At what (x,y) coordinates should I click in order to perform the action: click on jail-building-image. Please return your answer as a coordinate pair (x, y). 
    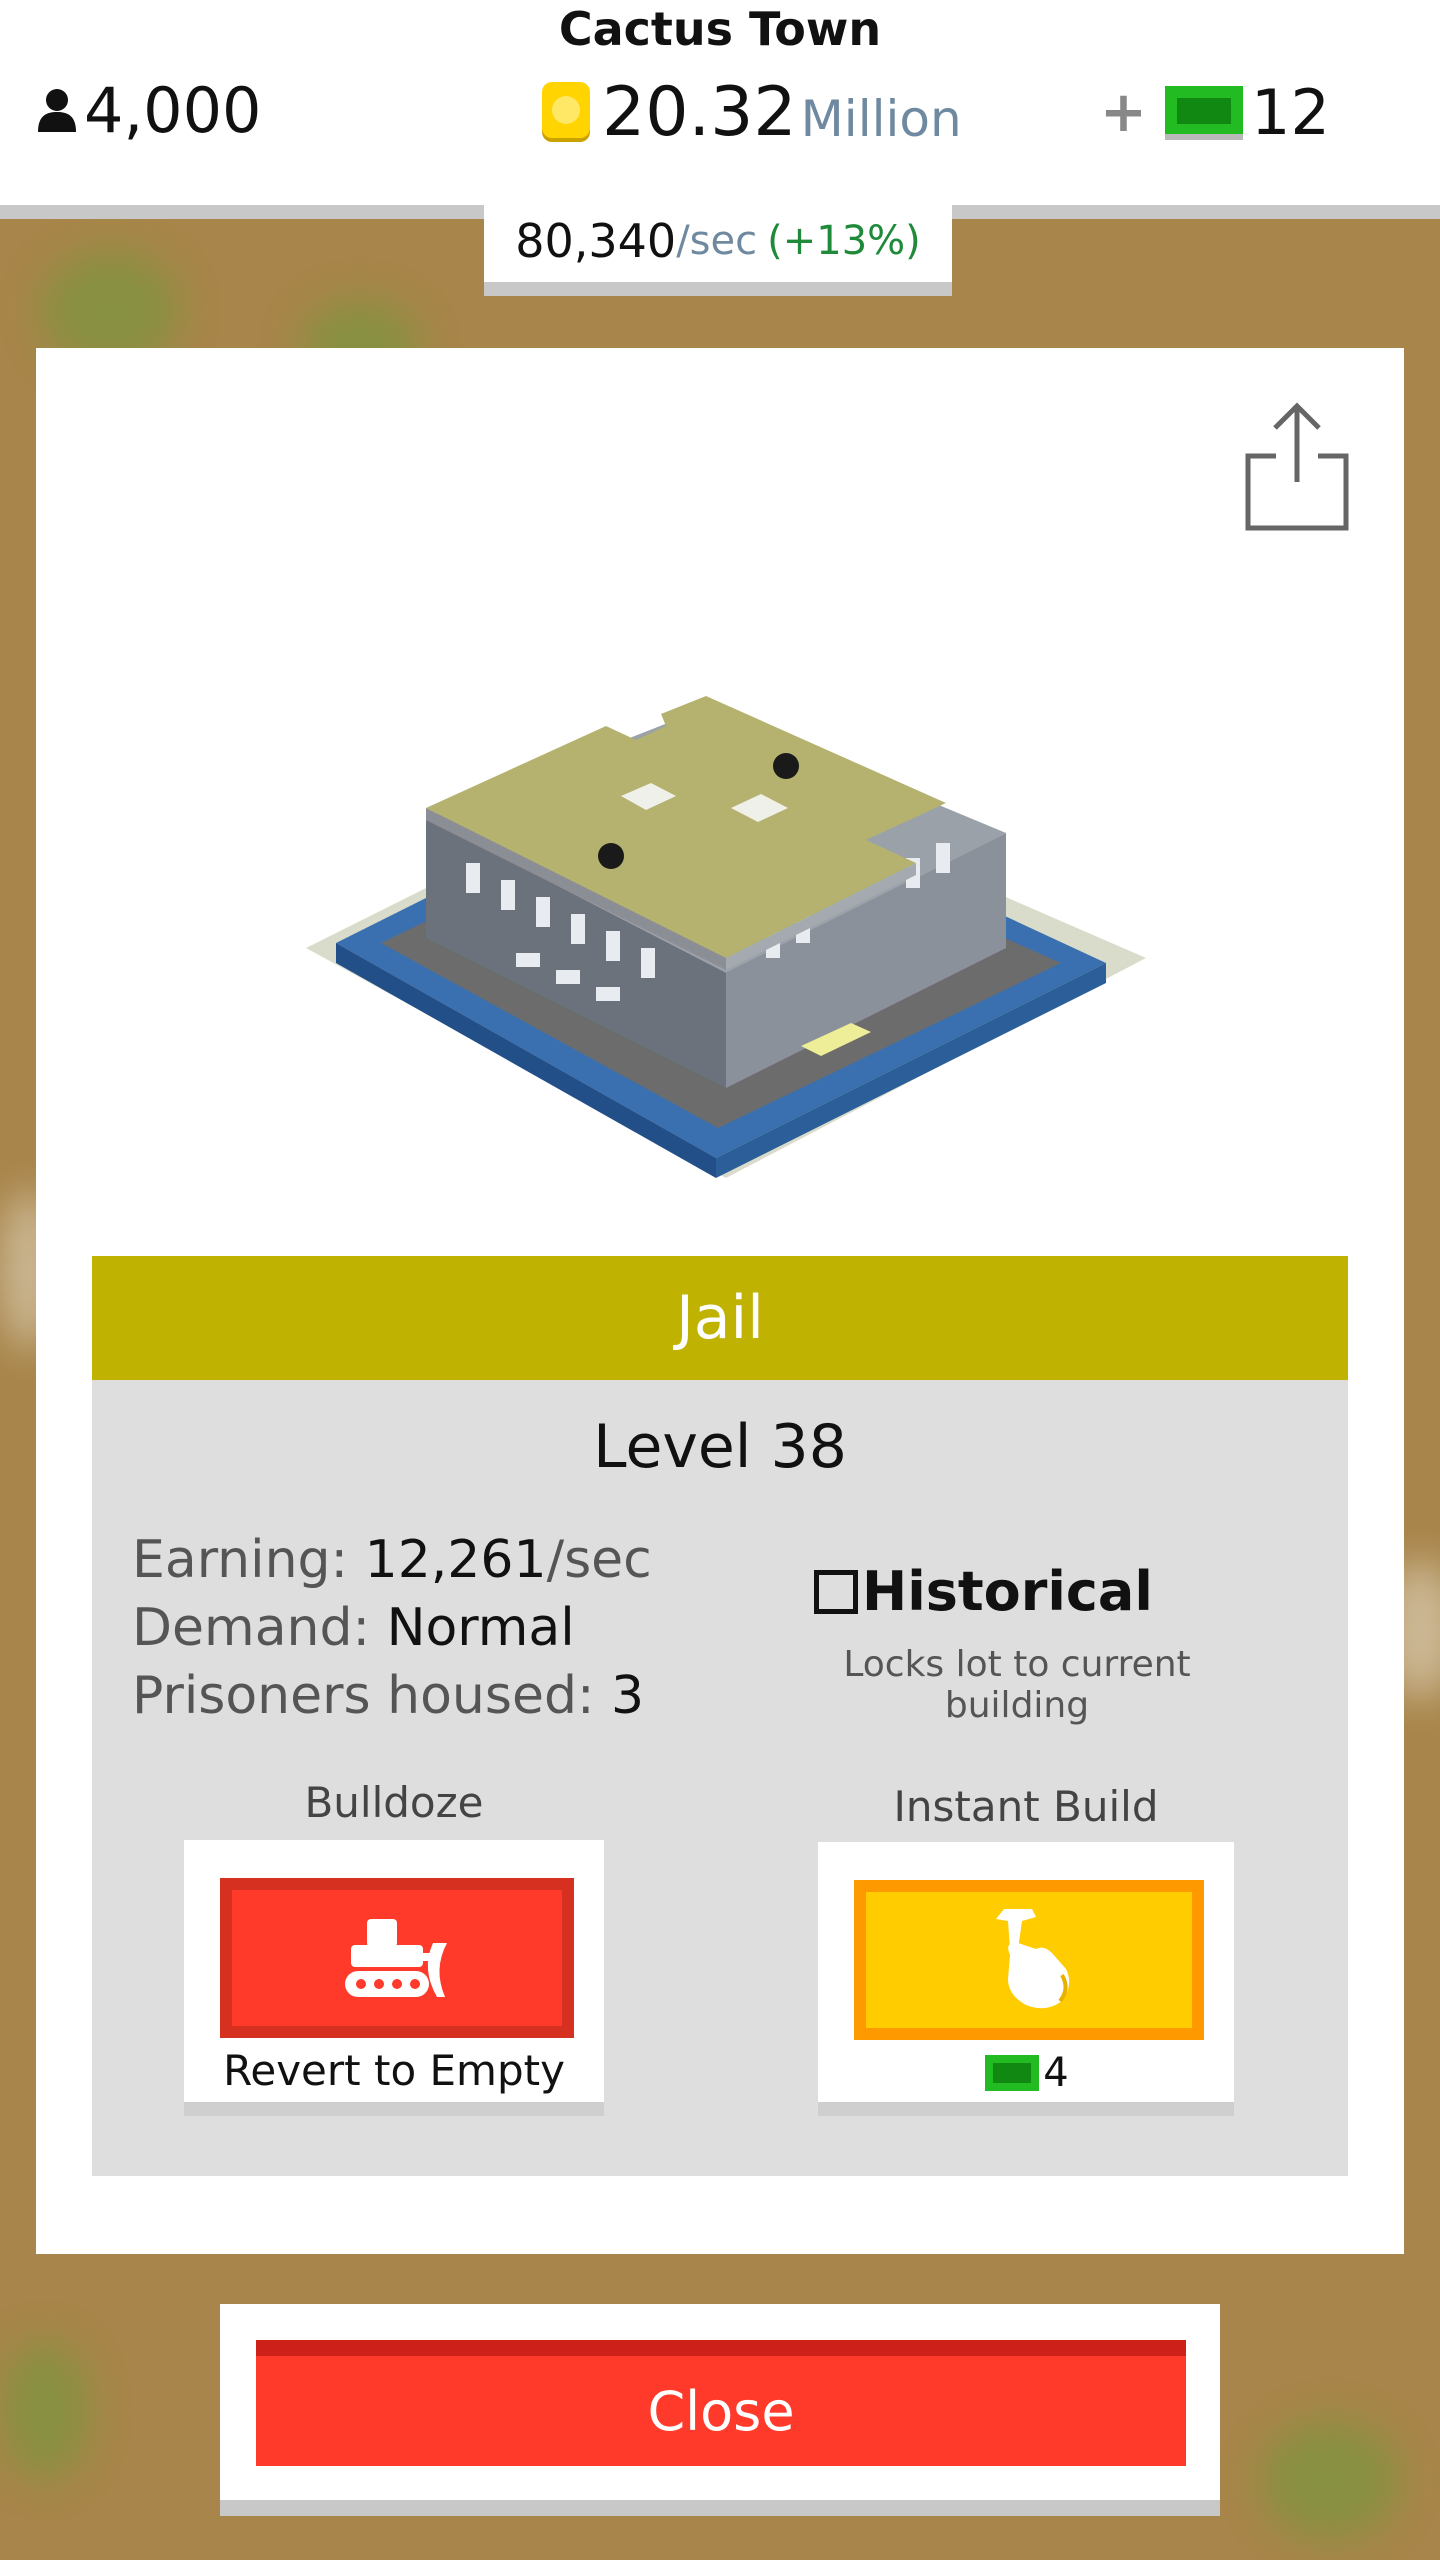
    Looking at the image, I should click on (726, 937).